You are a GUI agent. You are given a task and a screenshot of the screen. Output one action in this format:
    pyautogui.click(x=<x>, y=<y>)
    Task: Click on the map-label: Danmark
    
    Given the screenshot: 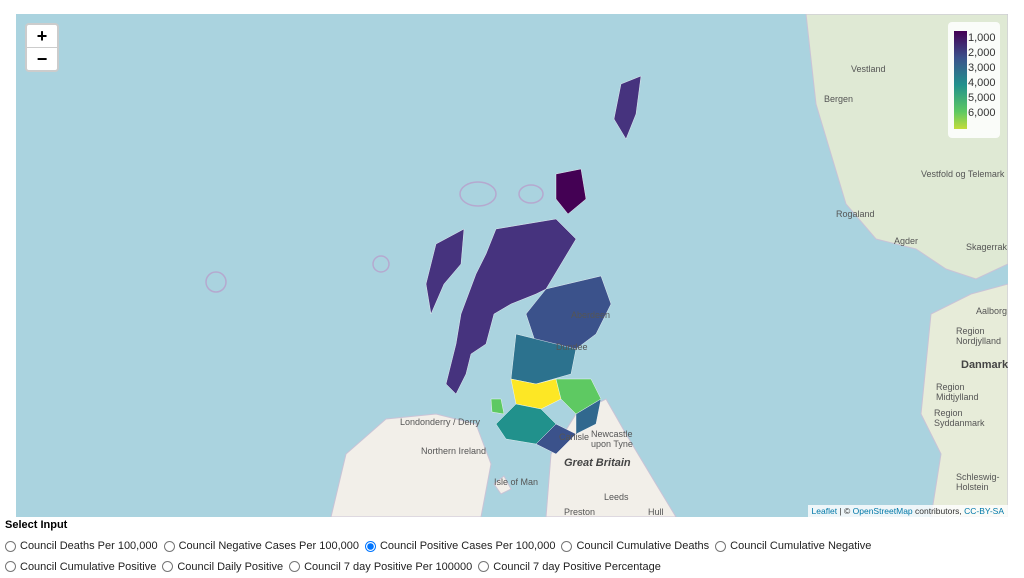 What is the action you would take?
    pyautogui.click(x=984, y=365)
    